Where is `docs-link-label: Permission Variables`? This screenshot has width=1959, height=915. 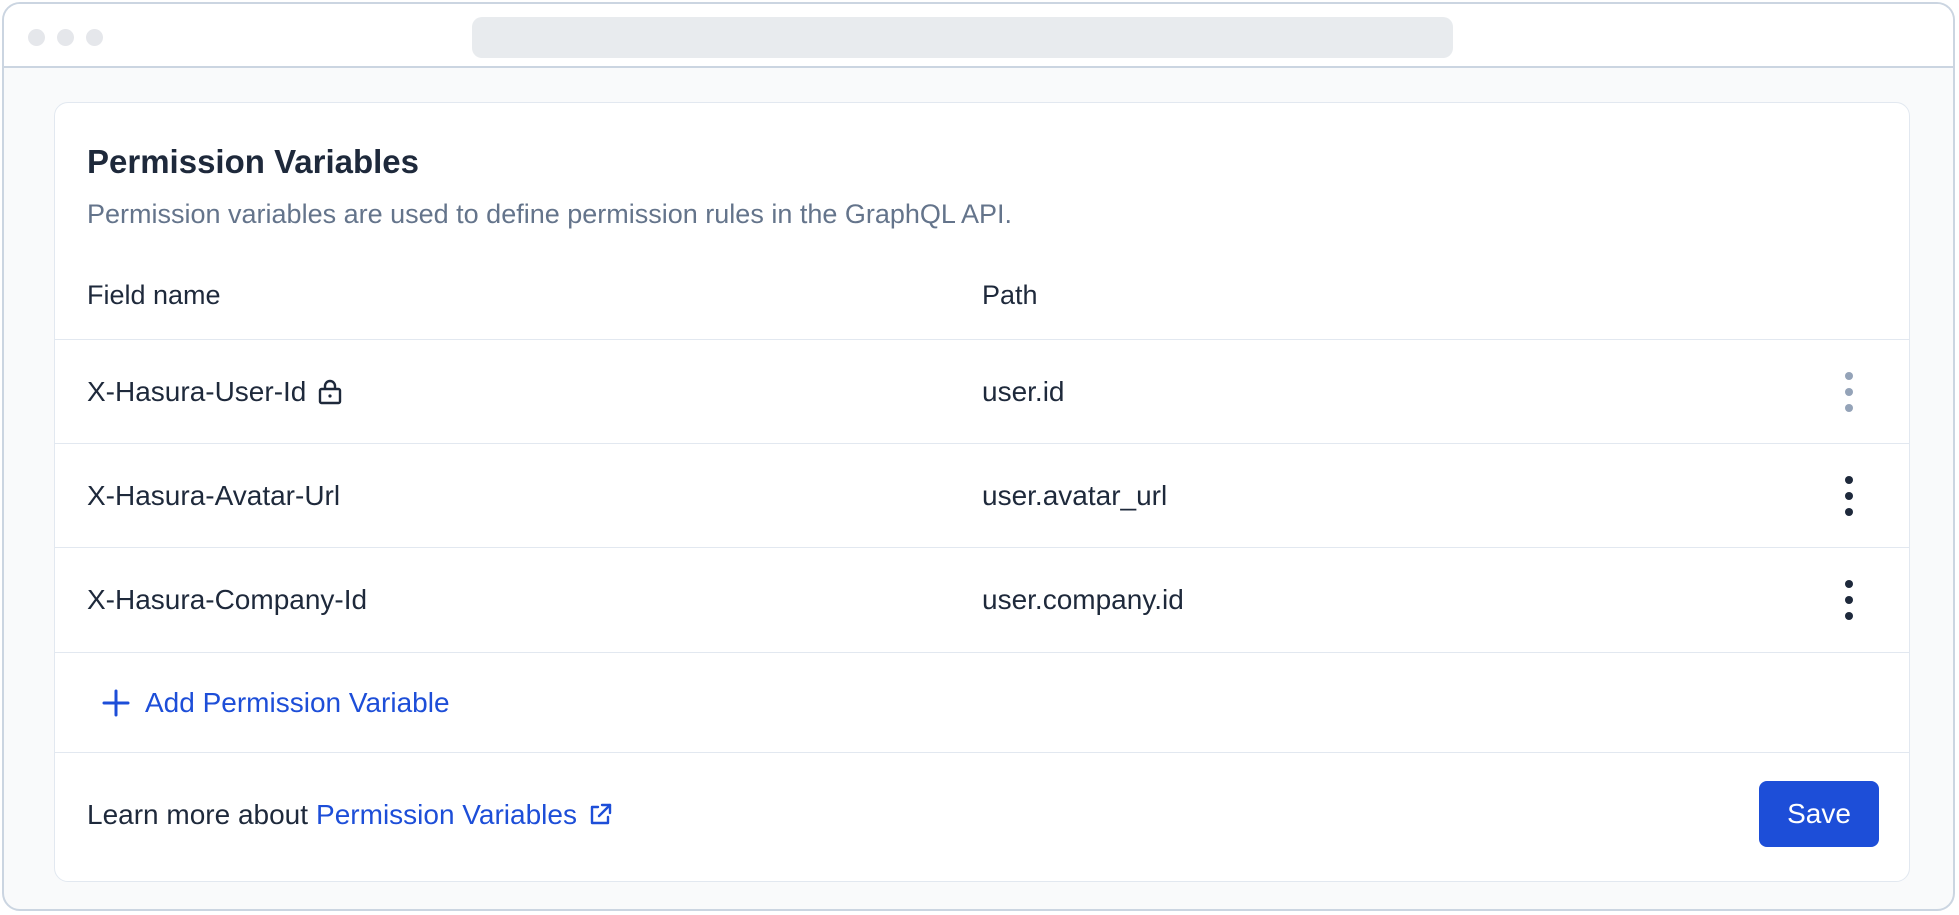
docs-link-label: Permission Variables is located at coordinates (446, 814).